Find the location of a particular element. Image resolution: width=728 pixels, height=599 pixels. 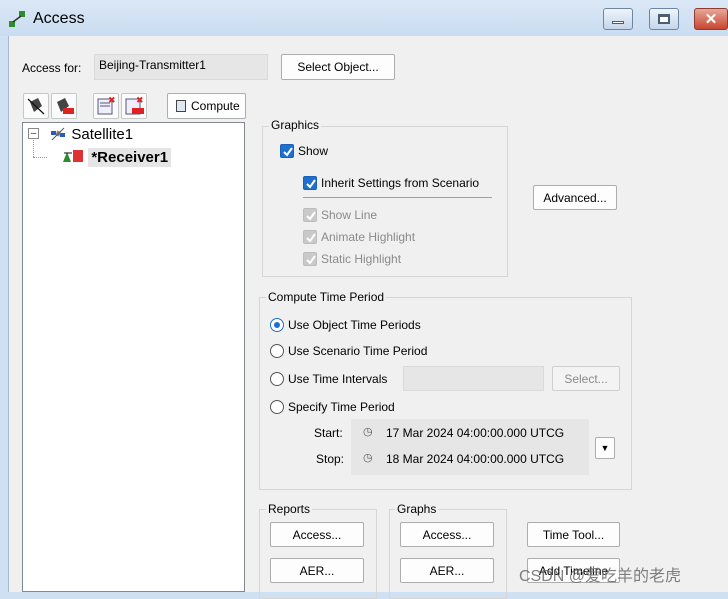

show-line-checkbox is located at coordinates (310, 215).